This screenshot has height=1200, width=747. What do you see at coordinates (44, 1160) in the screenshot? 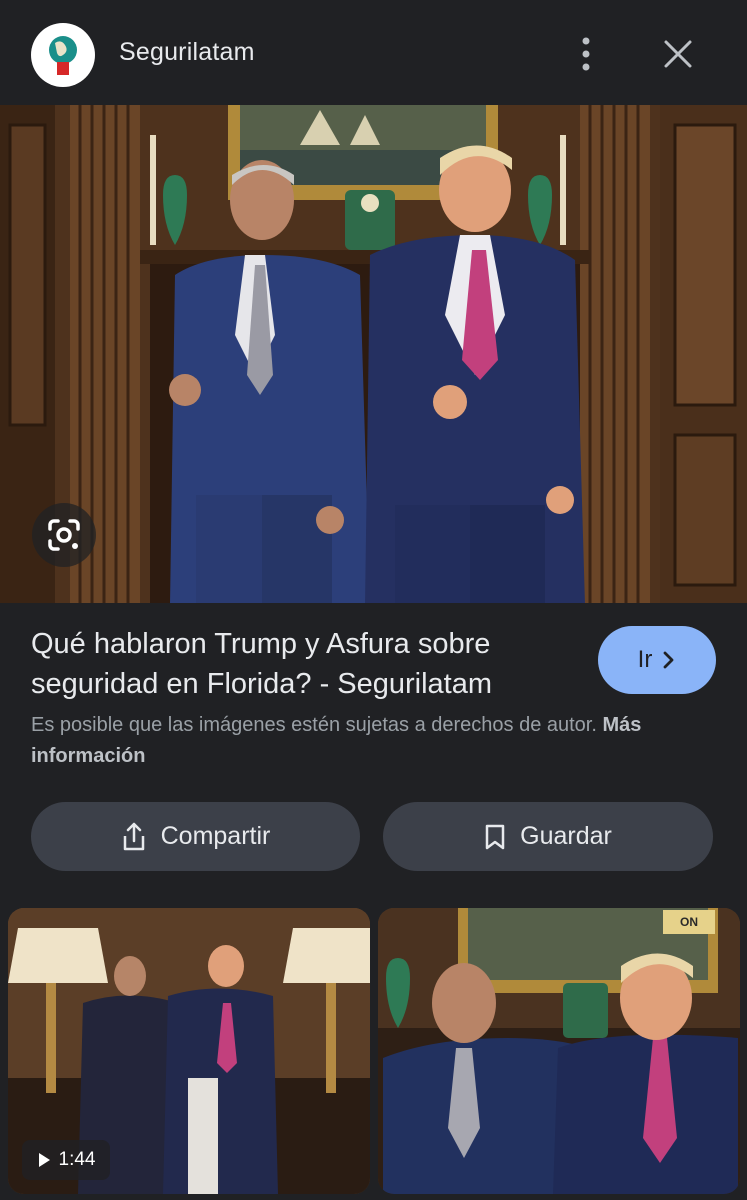
I see `play-icon` at bounding box center [44, 1160].